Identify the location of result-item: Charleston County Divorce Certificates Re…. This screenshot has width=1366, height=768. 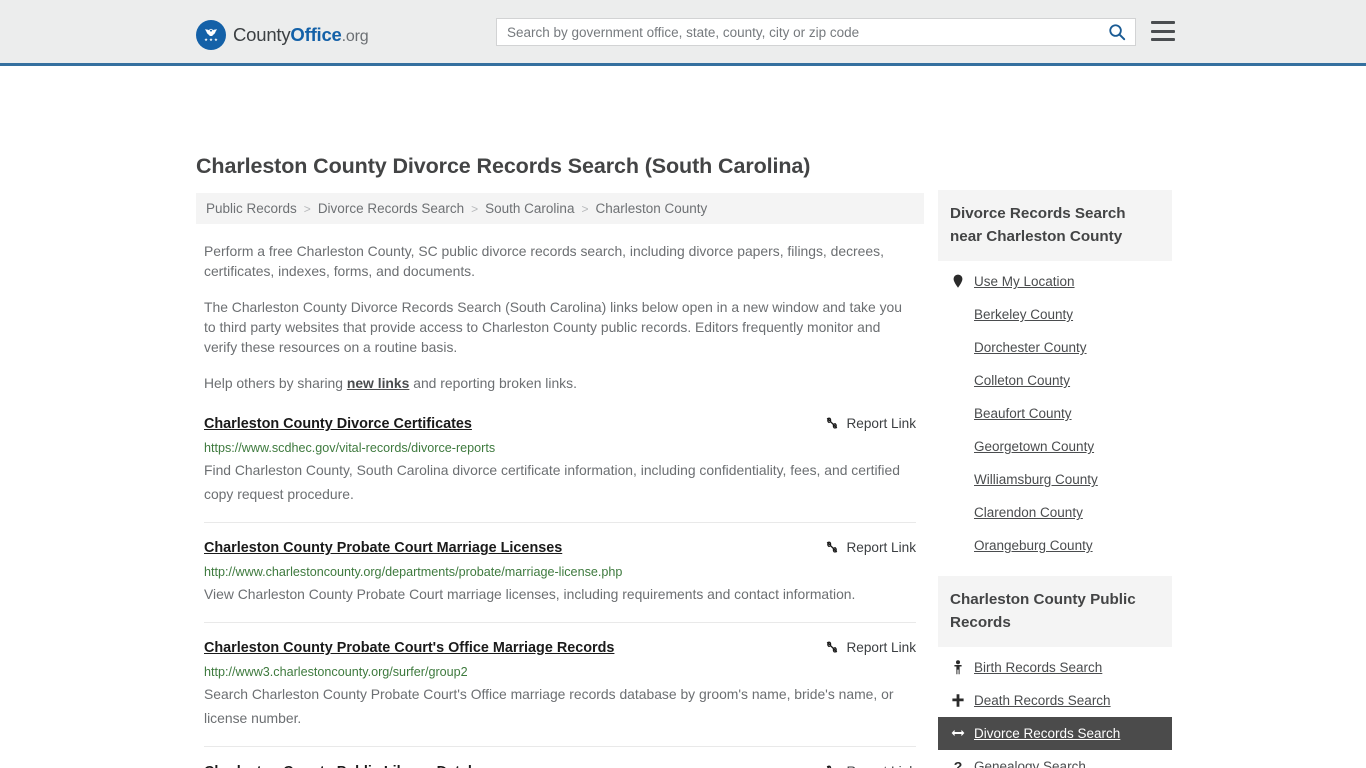
(560, 469).